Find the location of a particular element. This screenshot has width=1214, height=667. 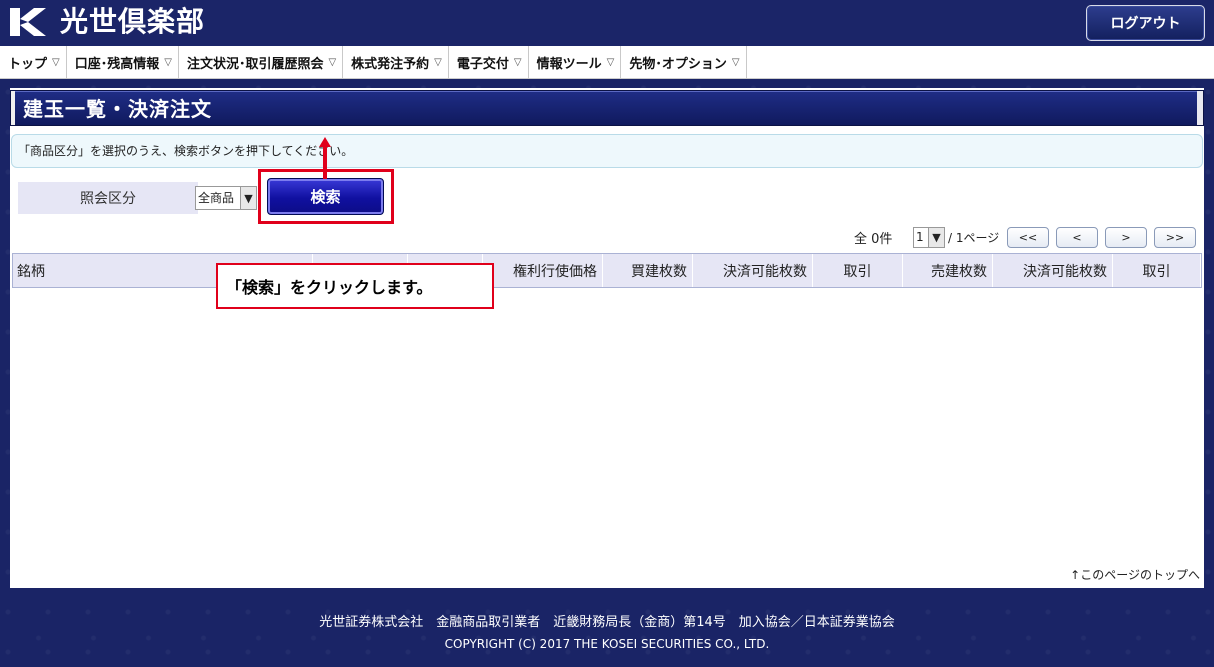

column-header: 売建枚数 is located at coordinates (948, 270).